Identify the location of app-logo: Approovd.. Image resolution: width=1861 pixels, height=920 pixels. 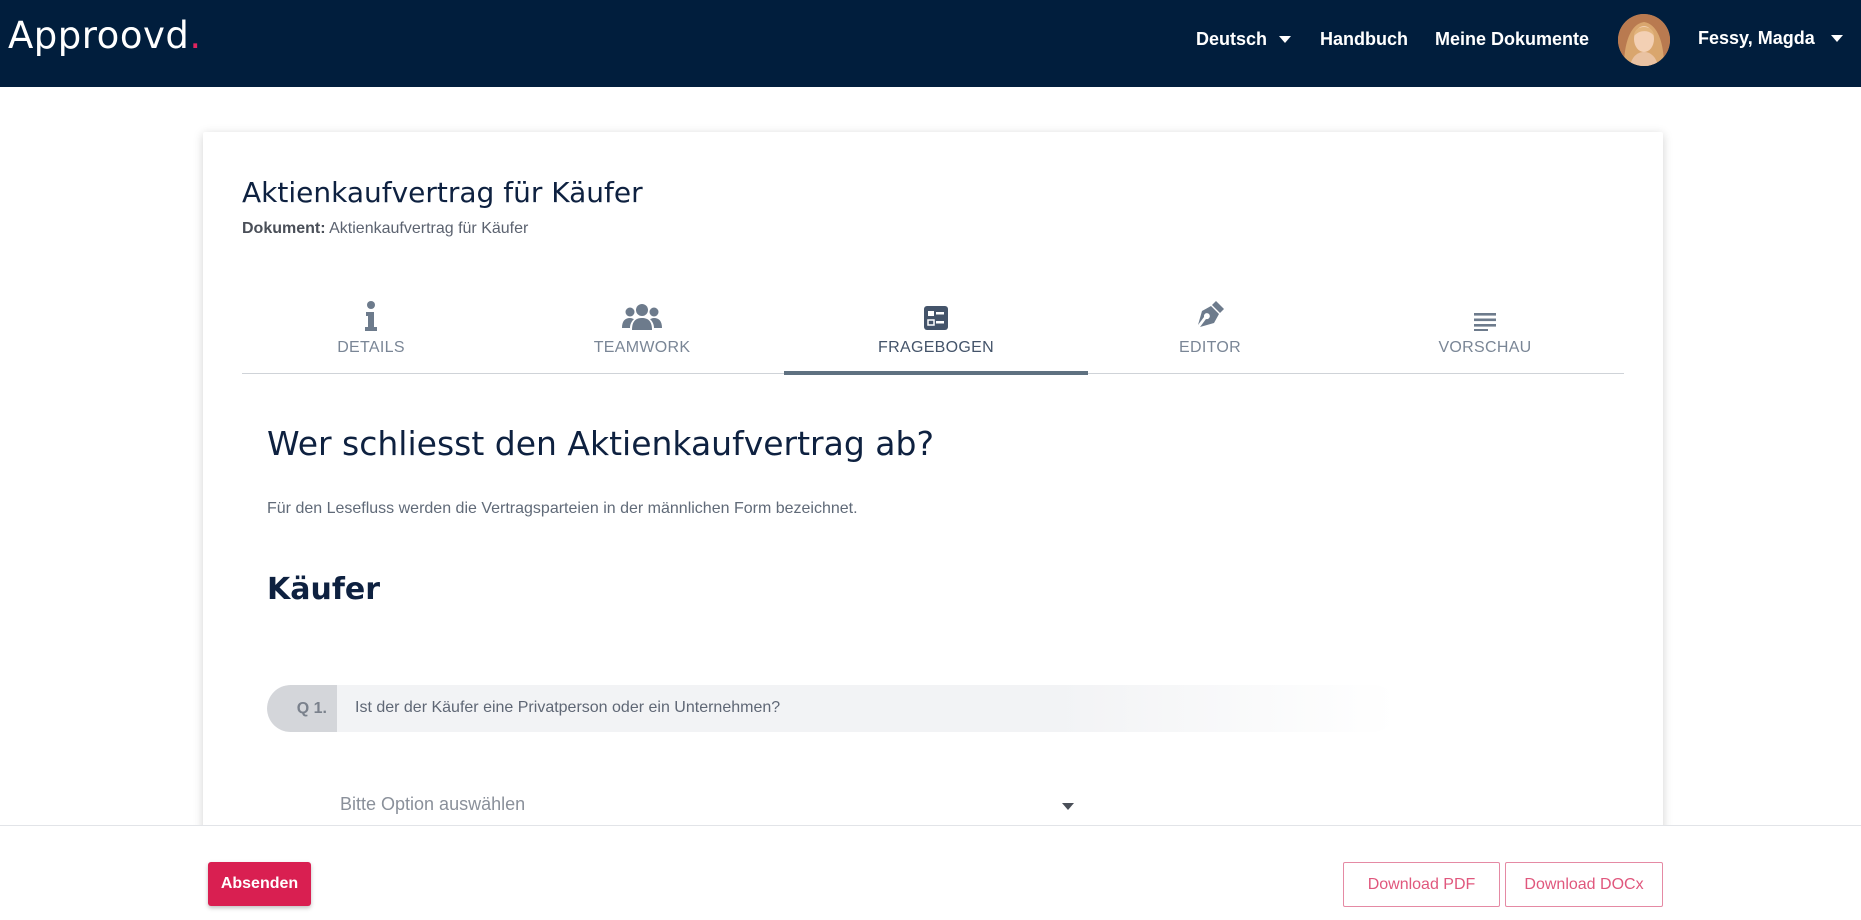
(105, 35).